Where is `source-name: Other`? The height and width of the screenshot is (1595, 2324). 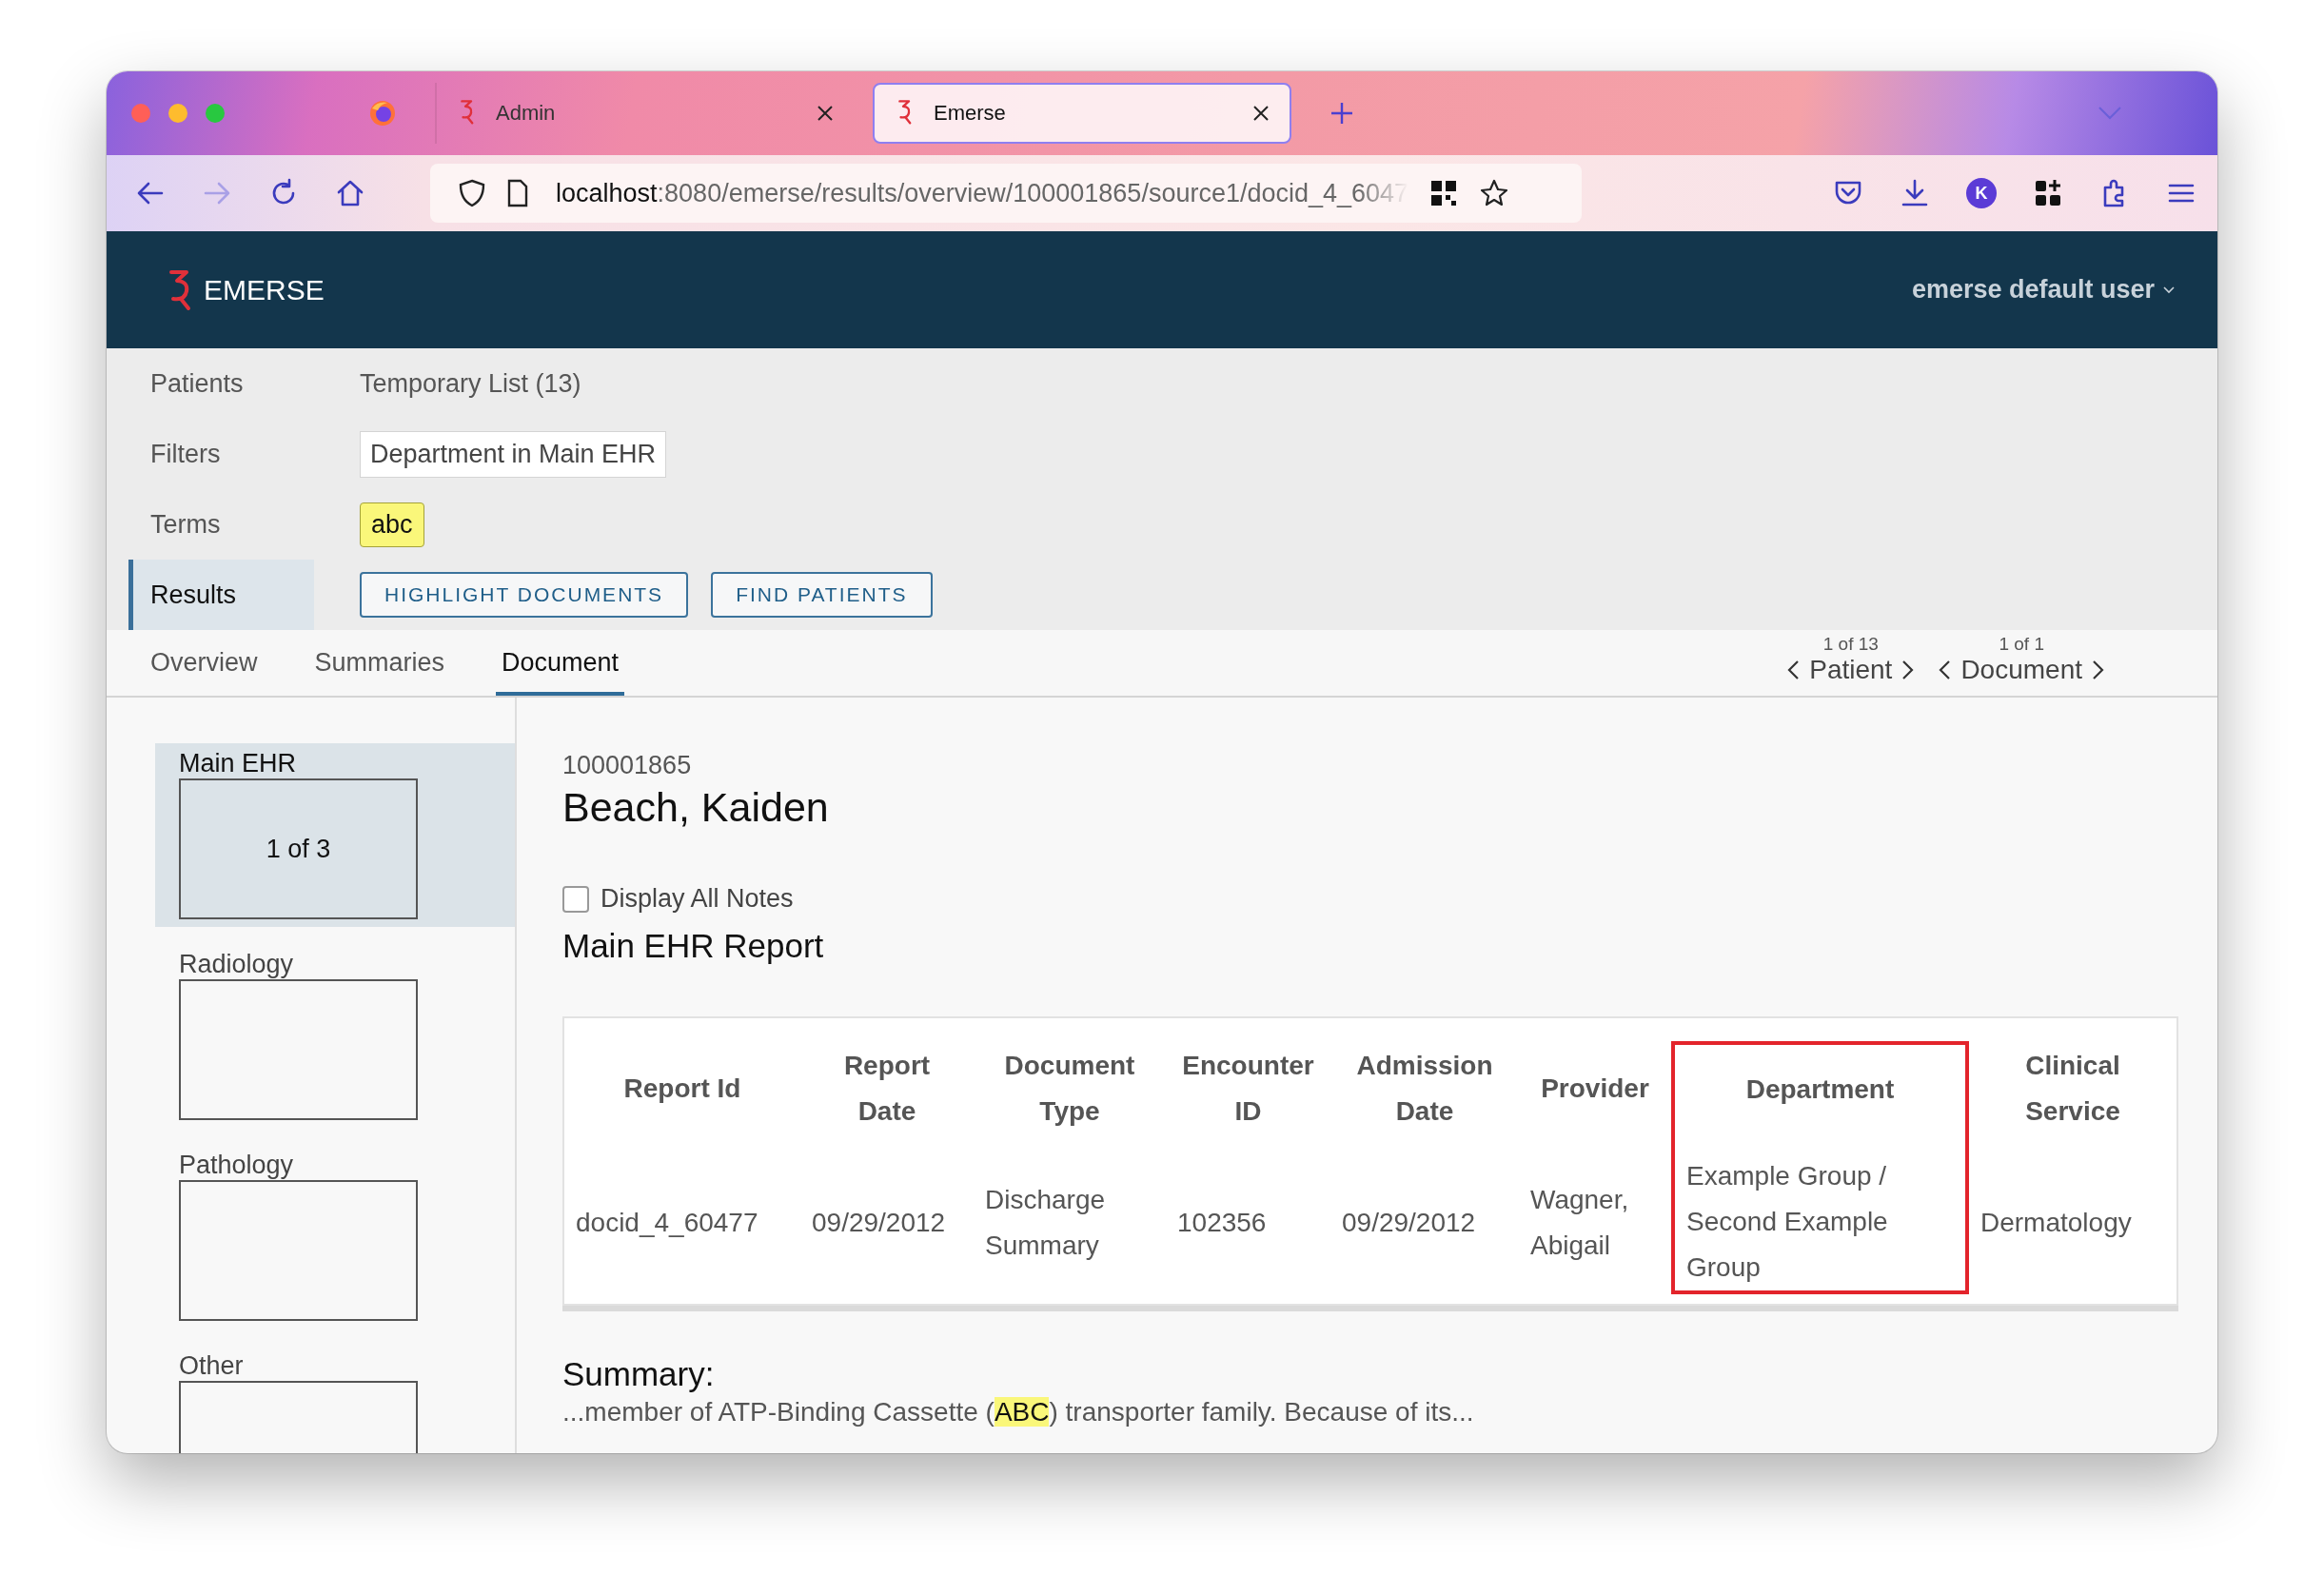
source-name: Other is located at coordinates (347, 1366).